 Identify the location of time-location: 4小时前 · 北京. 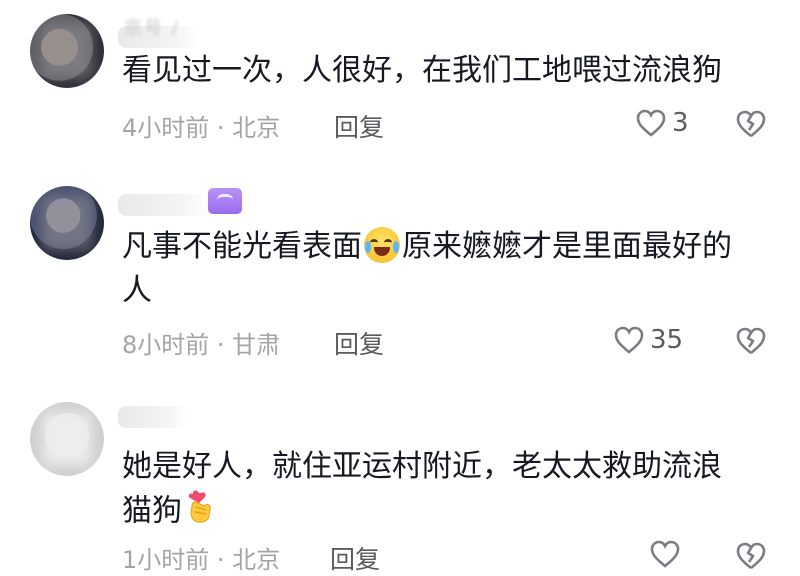
(201, 128).